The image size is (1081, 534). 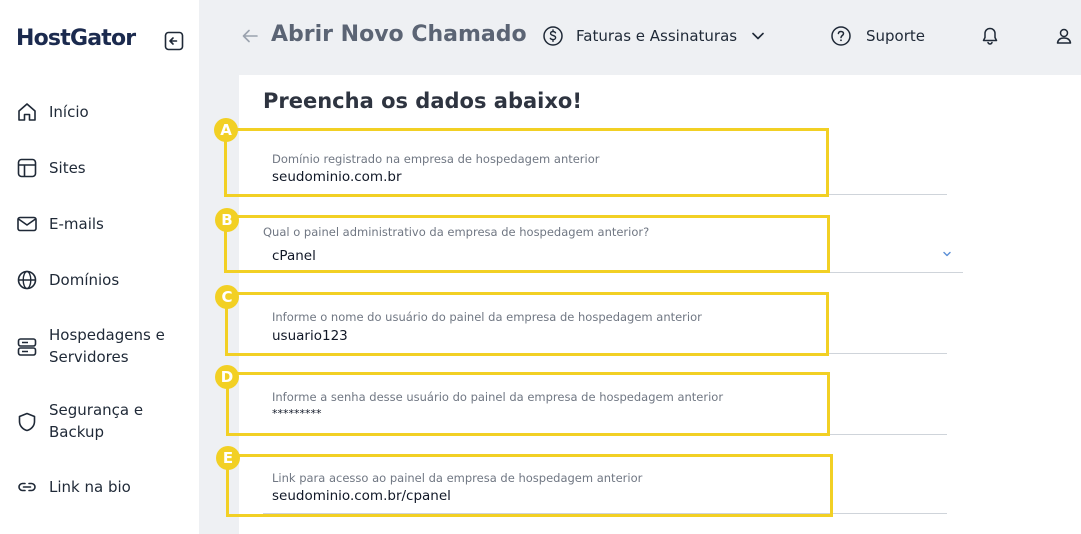 I want to click on sidebar-item-sites: Sites, so click(x=97, y=168).